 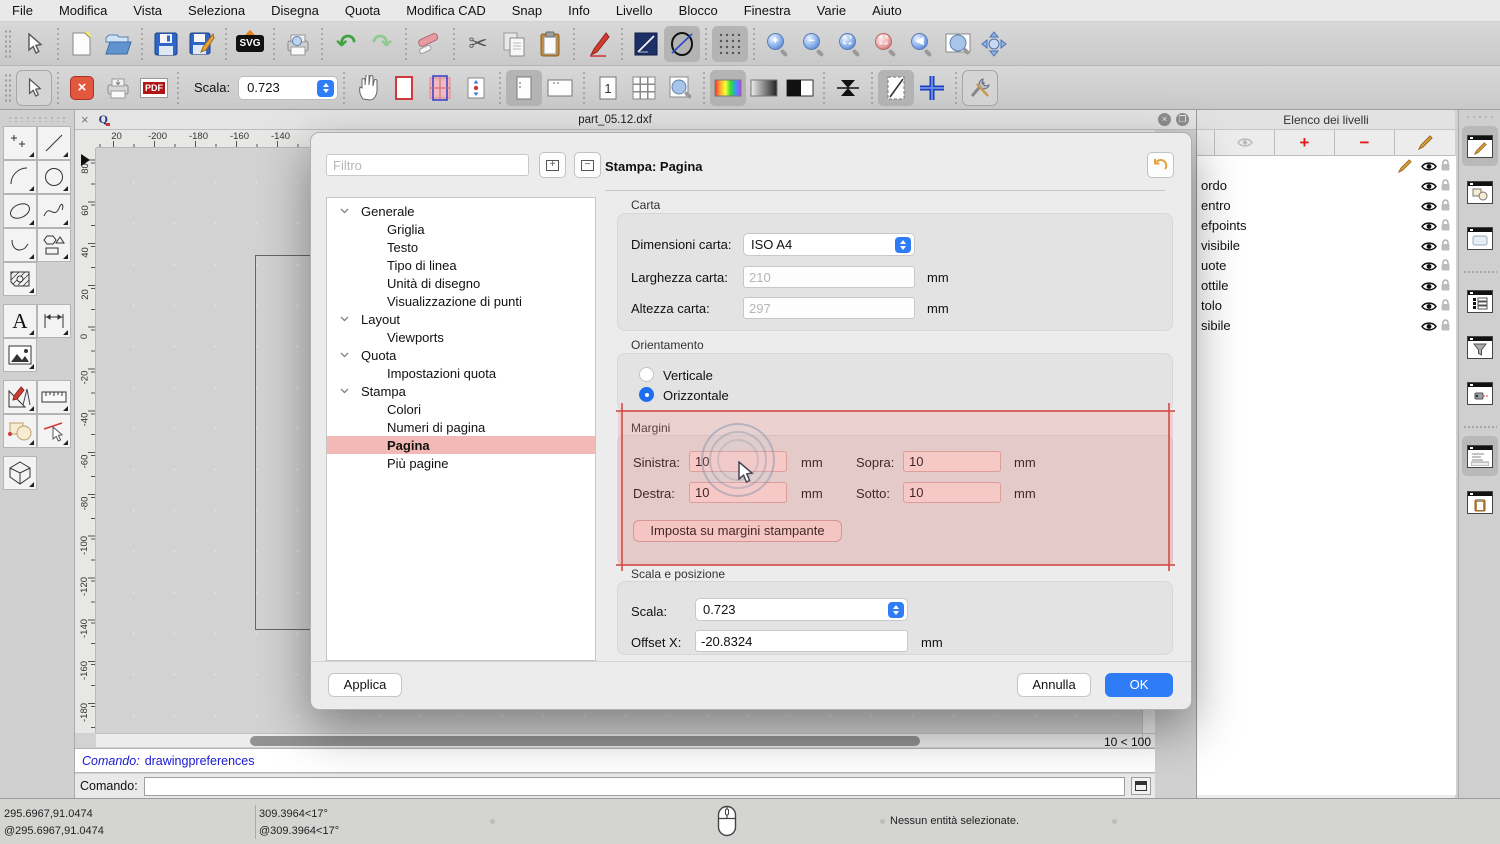 I want to click on point-tool-button, so click(x=20, y=143).